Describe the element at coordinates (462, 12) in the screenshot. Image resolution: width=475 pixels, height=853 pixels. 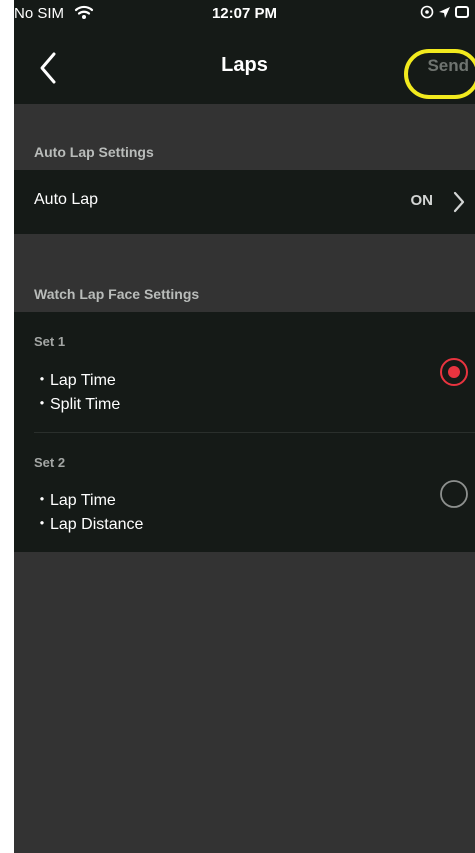
I see `battery-icon` at that location.